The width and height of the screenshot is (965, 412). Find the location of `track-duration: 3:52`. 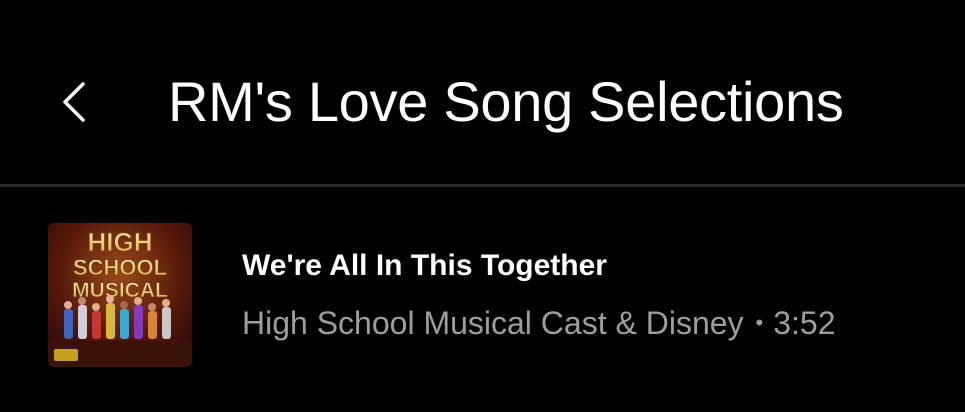

track-duration: 3:52 is located at coordinates (804, 323).